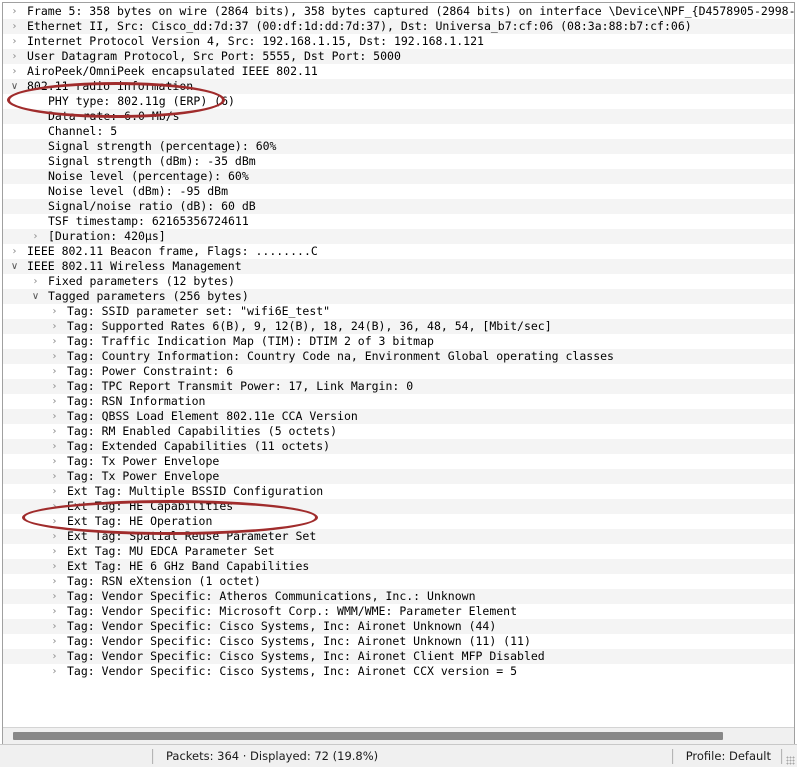 This screenshot has height=767, width=797. I want to click on tree-row: ∨ 802.11 radio information, so click(398, 86).